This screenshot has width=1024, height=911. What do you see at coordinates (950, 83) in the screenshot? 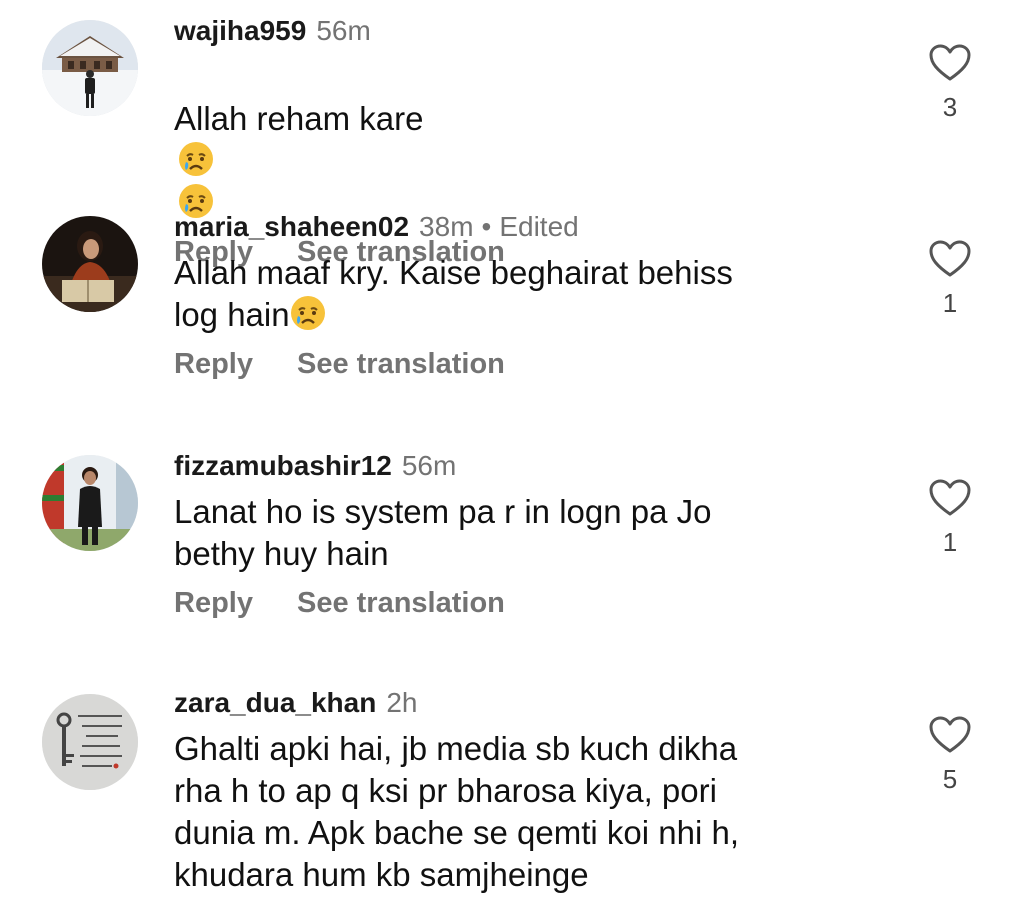
I see `like-group: 3` at bounding box center [950, 83].